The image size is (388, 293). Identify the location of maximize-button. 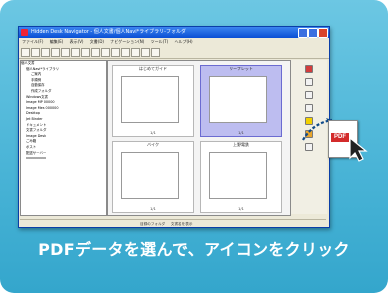
(313, 33).